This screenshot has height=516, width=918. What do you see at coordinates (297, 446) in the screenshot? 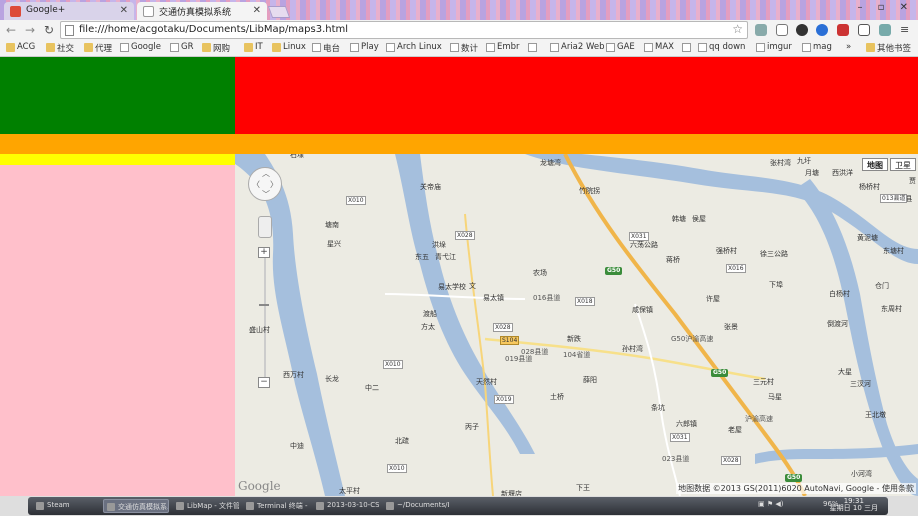
I see `place-label: 中迪` at bounding box center [297, 446].